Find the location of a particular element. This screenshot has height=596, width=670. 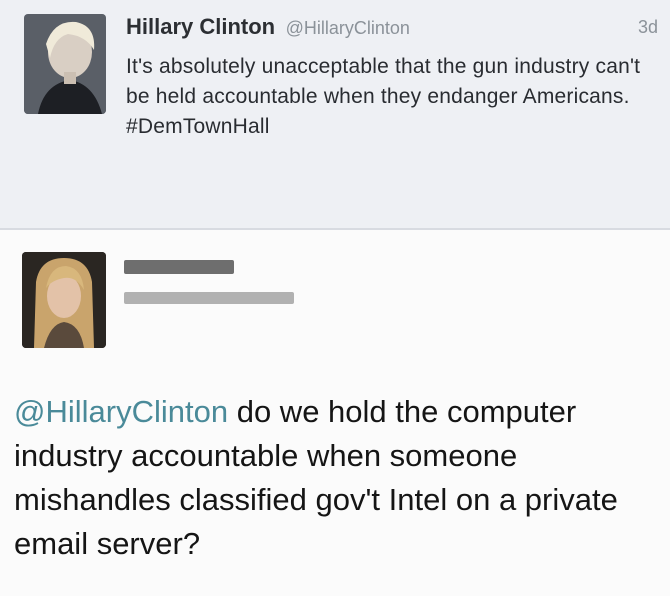

author-avatar is located at coordinates (65, 64).